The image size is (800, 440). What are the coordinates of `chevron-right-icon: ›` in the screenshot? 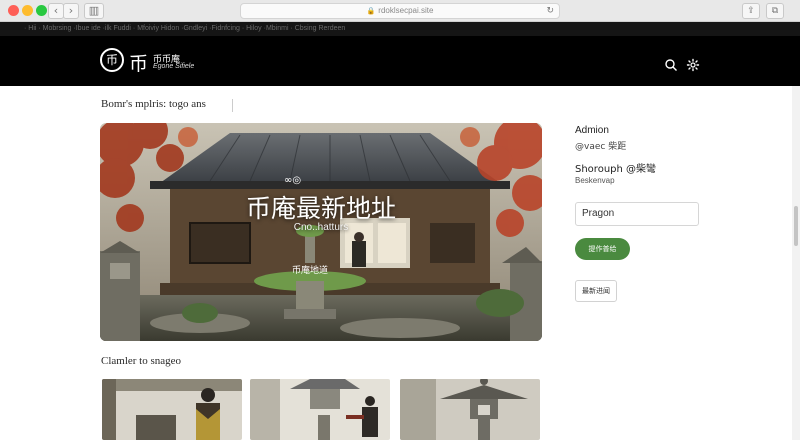 It's located at (71, 10).